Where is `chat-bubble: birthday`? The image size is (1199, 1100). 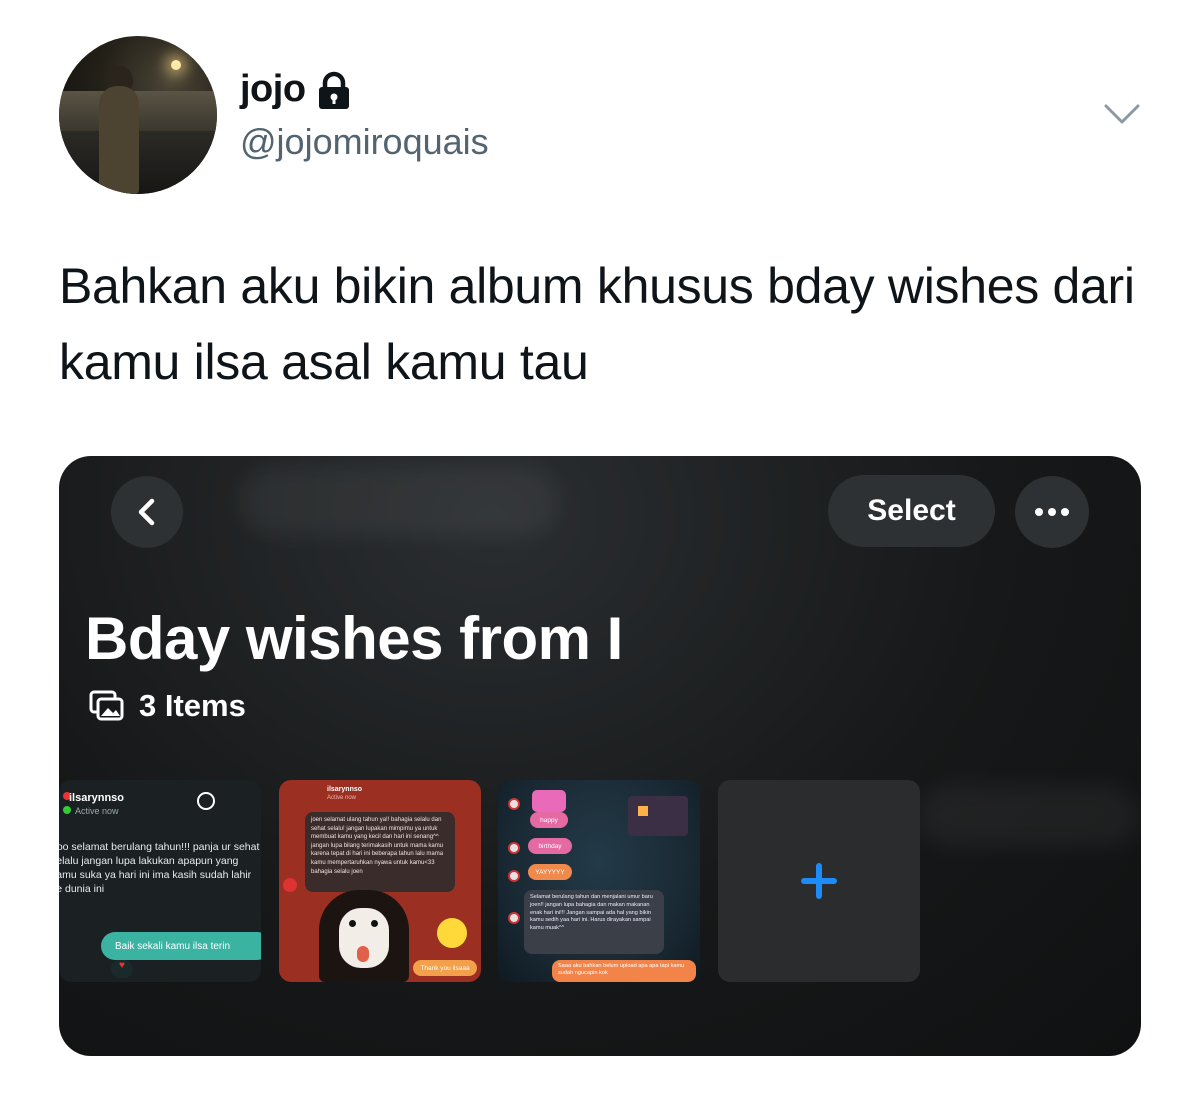 chat-bubble: birthday is located at coordinates (550, 846).